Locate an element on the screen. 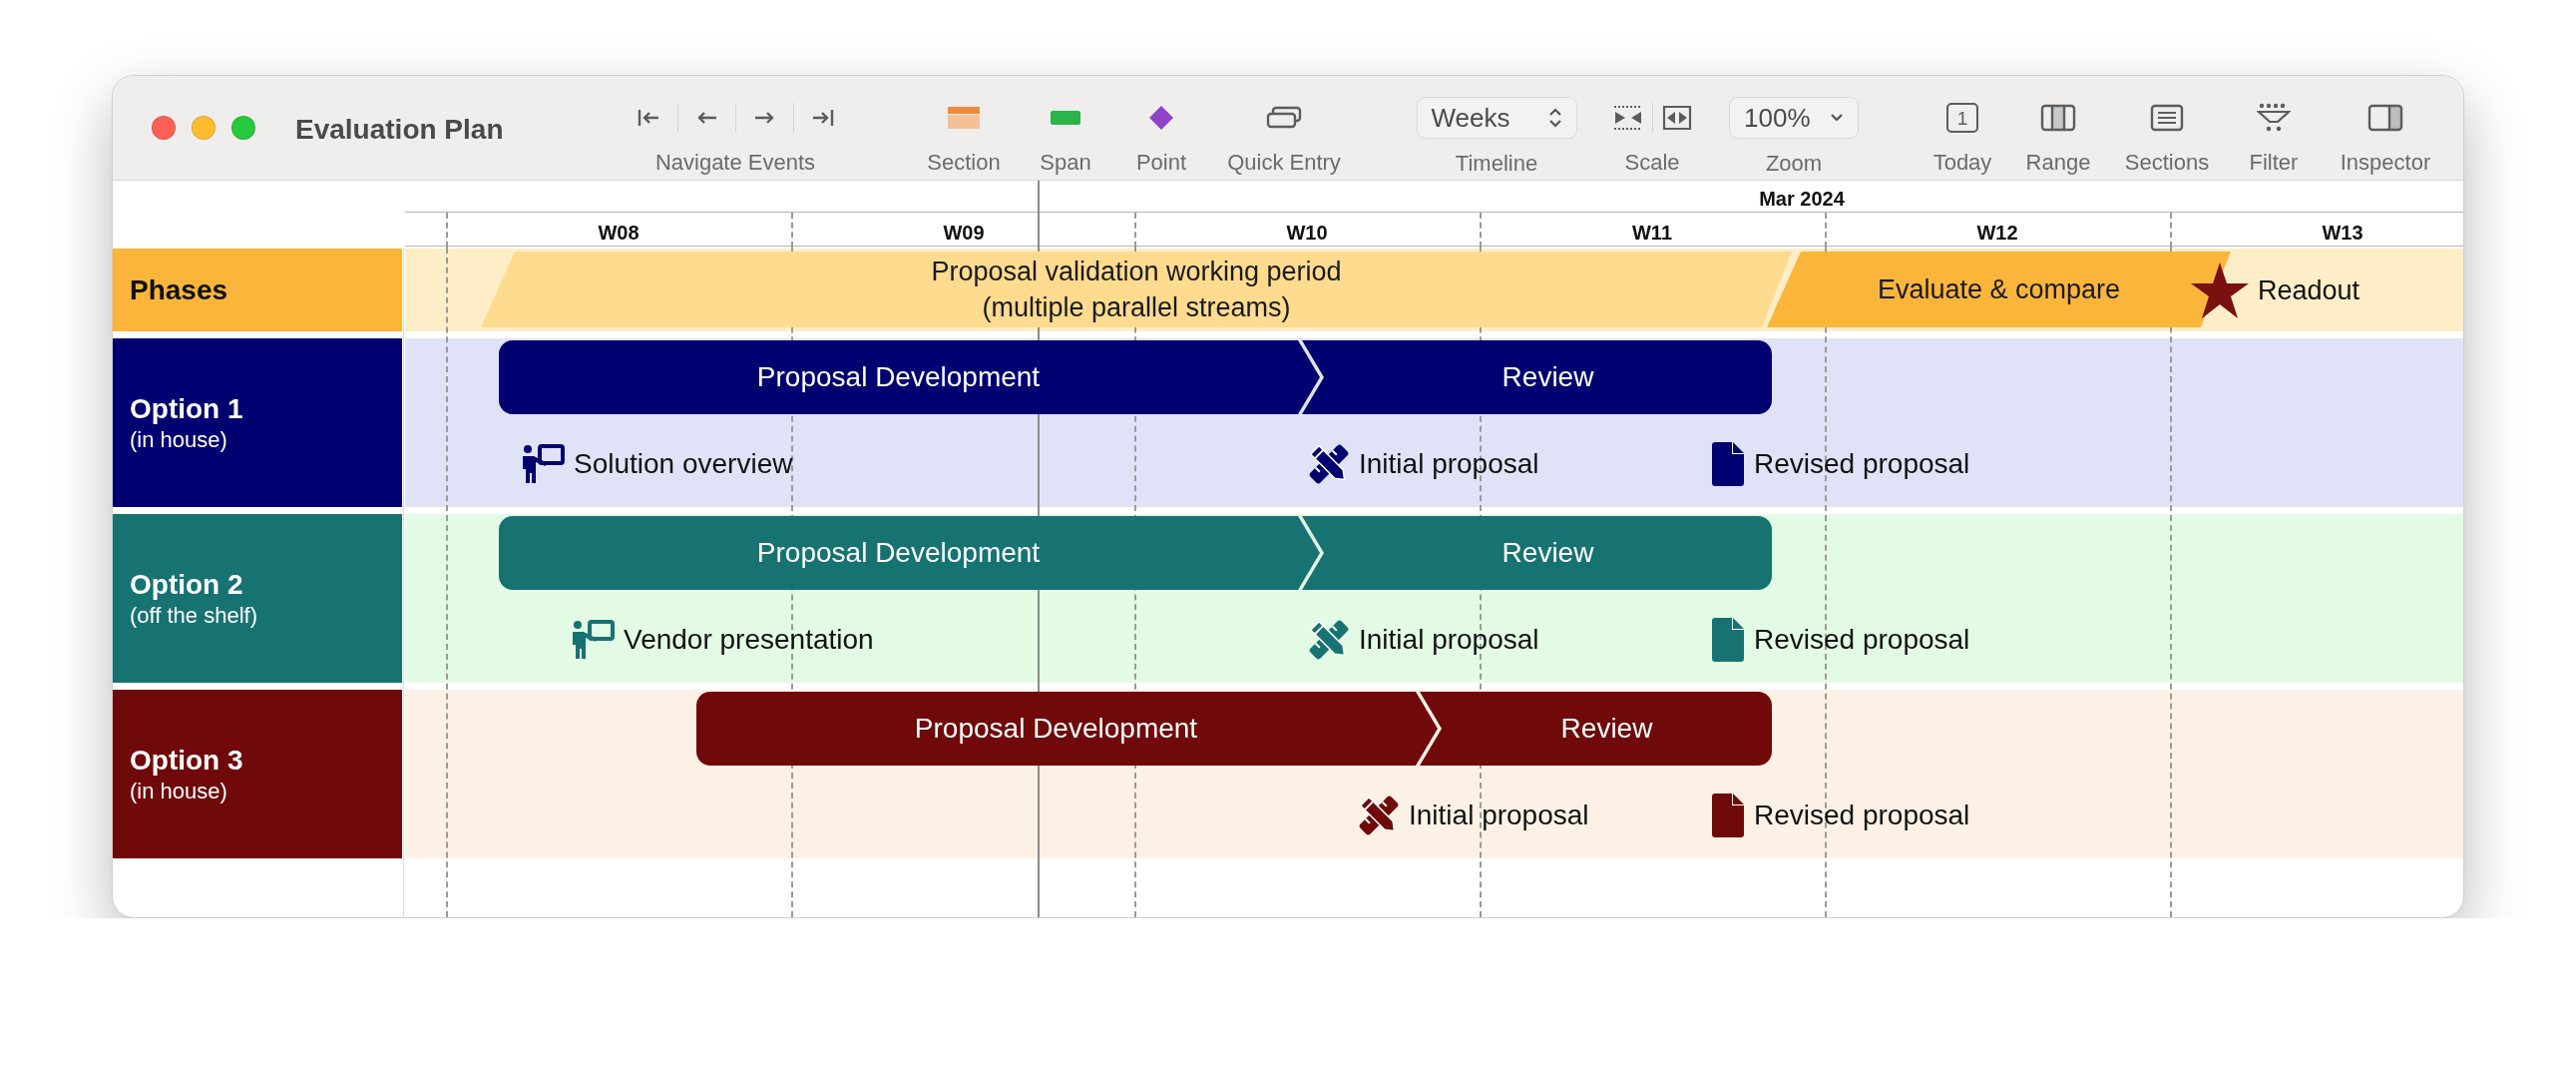 Image resolution: width=2576 pixels, height=1066 pixels. section-icon is located at coordinates (964, 118).